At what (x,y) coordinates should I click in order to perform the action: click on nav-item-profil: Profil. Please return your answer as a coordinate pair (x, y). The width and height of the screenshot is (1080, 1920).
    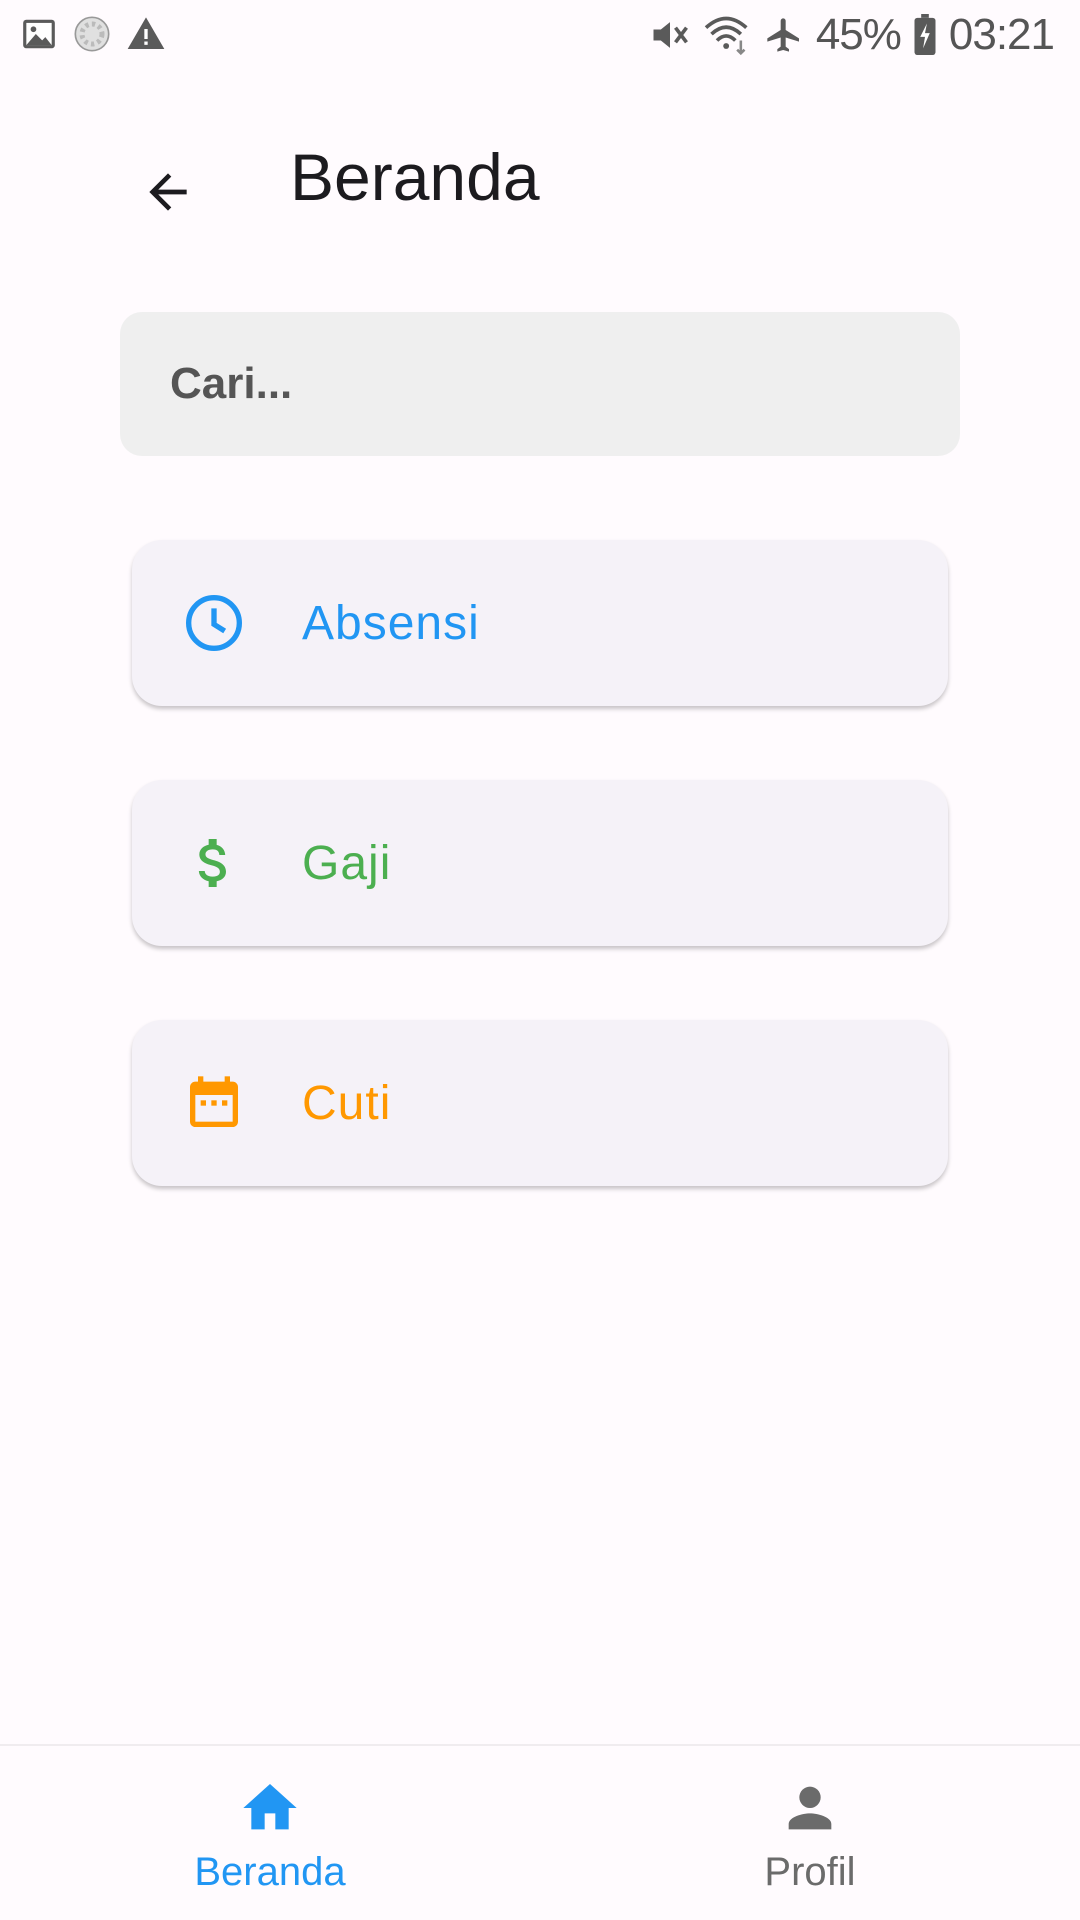
    Looking at the image, I should click on (810, 1833).